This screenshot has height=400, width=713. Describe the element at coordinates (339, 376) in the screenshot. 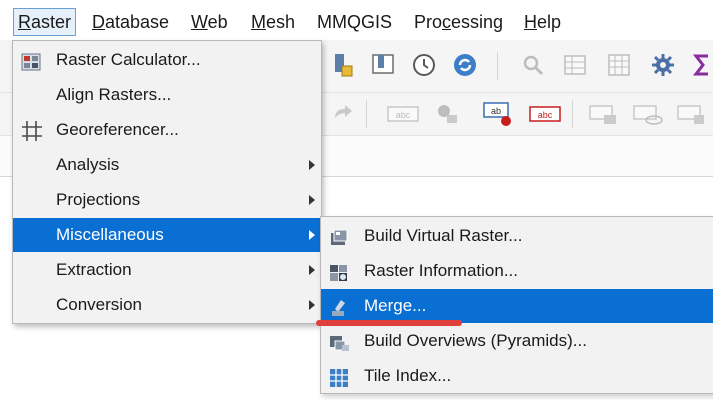

I see `tile-index-icon` at that location.